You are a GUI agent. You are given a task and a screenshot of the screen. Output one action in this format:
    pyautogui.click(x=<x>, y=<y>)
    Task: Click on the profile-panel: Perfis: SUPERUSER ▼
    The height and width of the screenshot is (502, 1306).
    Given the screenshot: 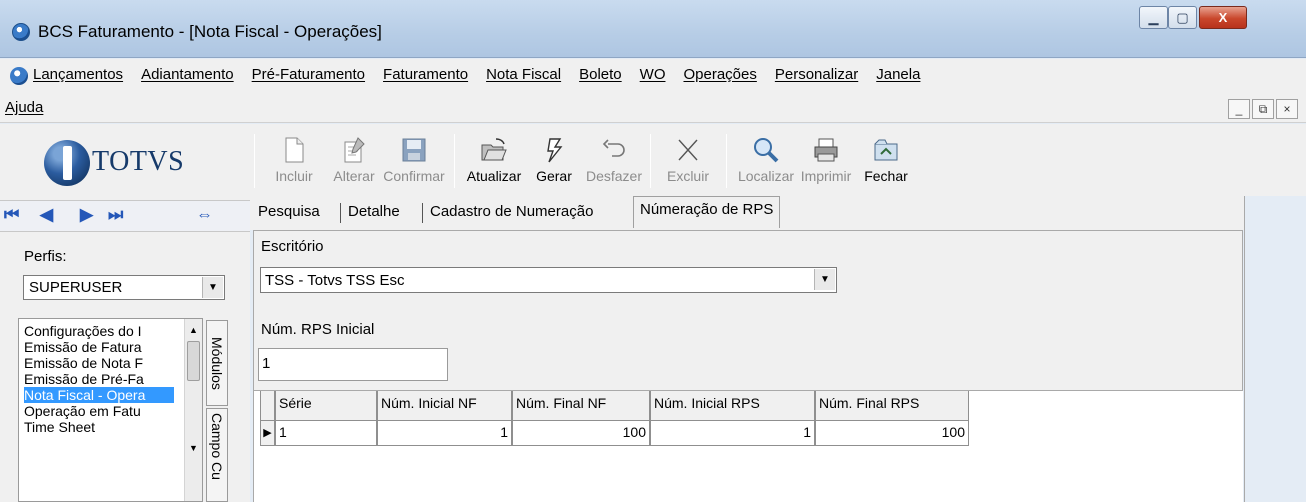 What is the action you would take?
    pyautogui.click(x=134, y=279)
    